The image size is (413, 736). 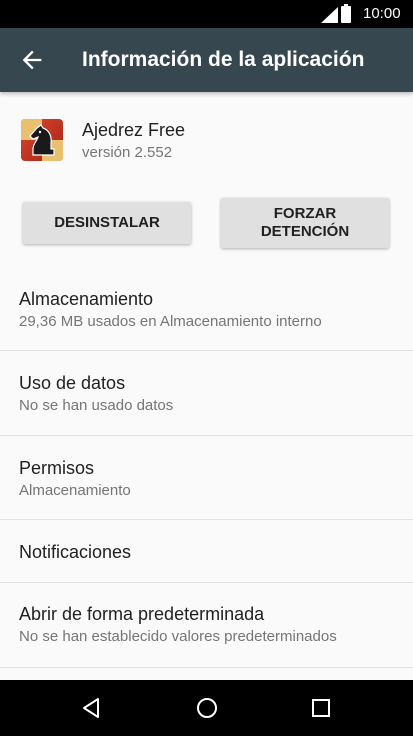 What do you see at coordinates (206, 393) in the screenshot?
I see `data-usage-item: Uso de datos No se han usado datos` at bounding box center [206, 393].